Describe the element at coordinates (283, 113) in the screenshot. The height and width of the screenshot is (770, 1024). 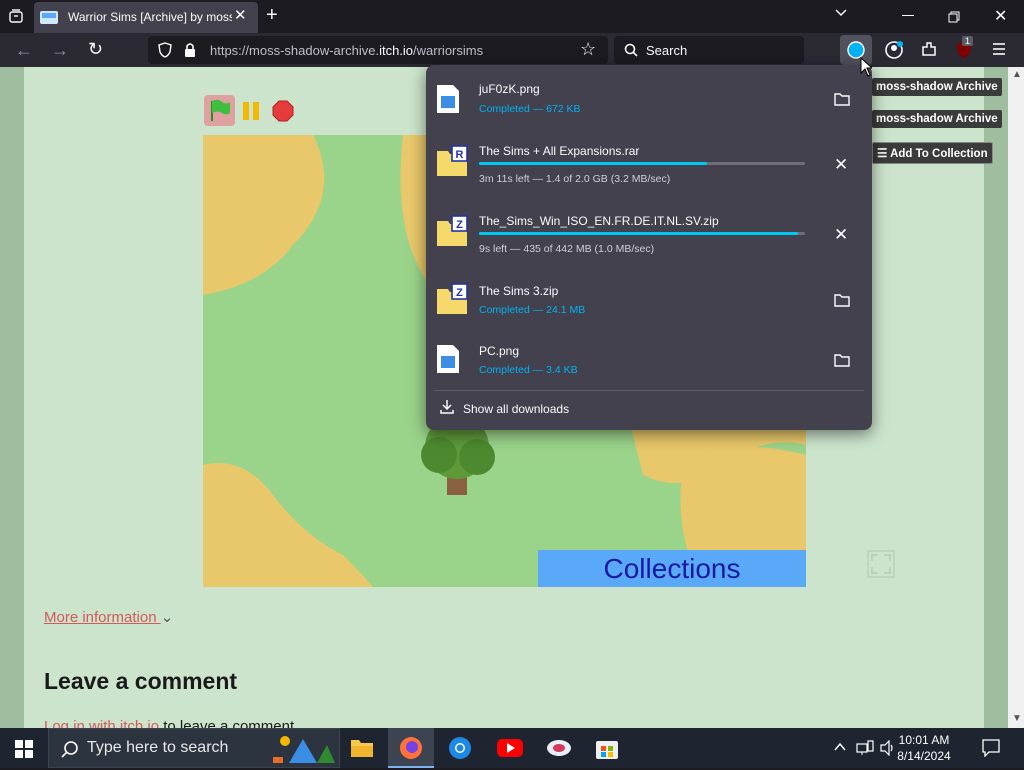
I see `stop-button` at that location.